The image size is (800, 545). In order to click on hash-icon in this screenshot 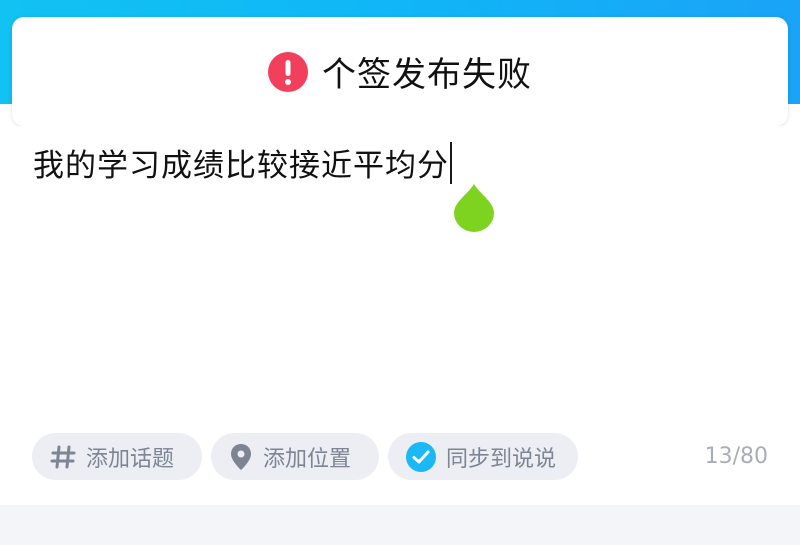, I will do `click(63, 457)`.